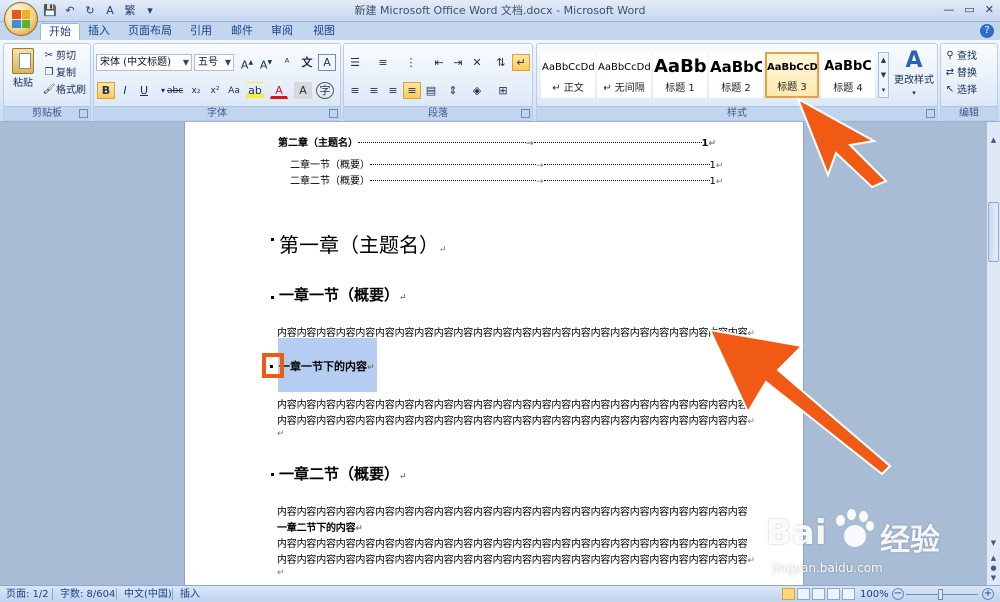  Describe the element at coordinates (930, 113) in the screenshot. I see `styles-launcher` at that location.